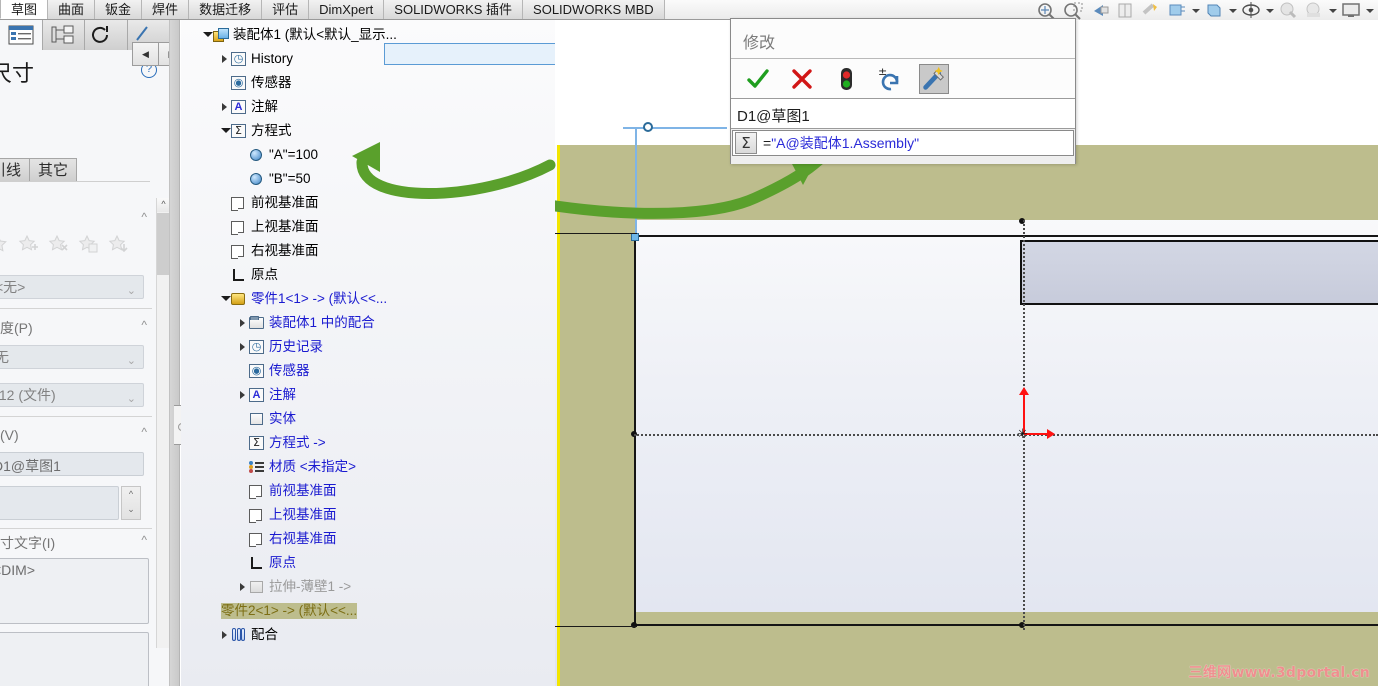 This screenshot has height=686, width=1378. I want to click on panel-splitter, so click(175, 353).